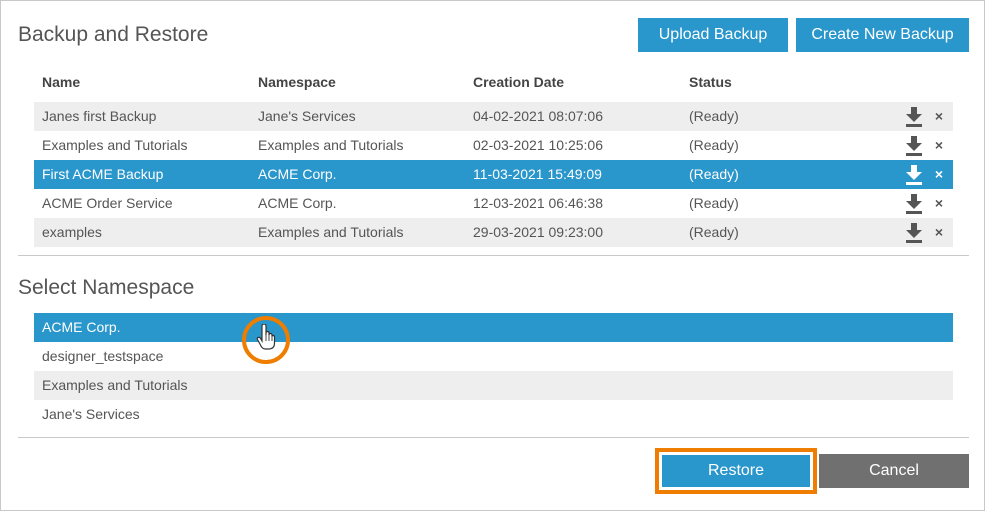  Describe the element at coordinates (538, 145) in the screenshot. I see `backup-date-cell: 02-03-2021 10:25:06` at that location.